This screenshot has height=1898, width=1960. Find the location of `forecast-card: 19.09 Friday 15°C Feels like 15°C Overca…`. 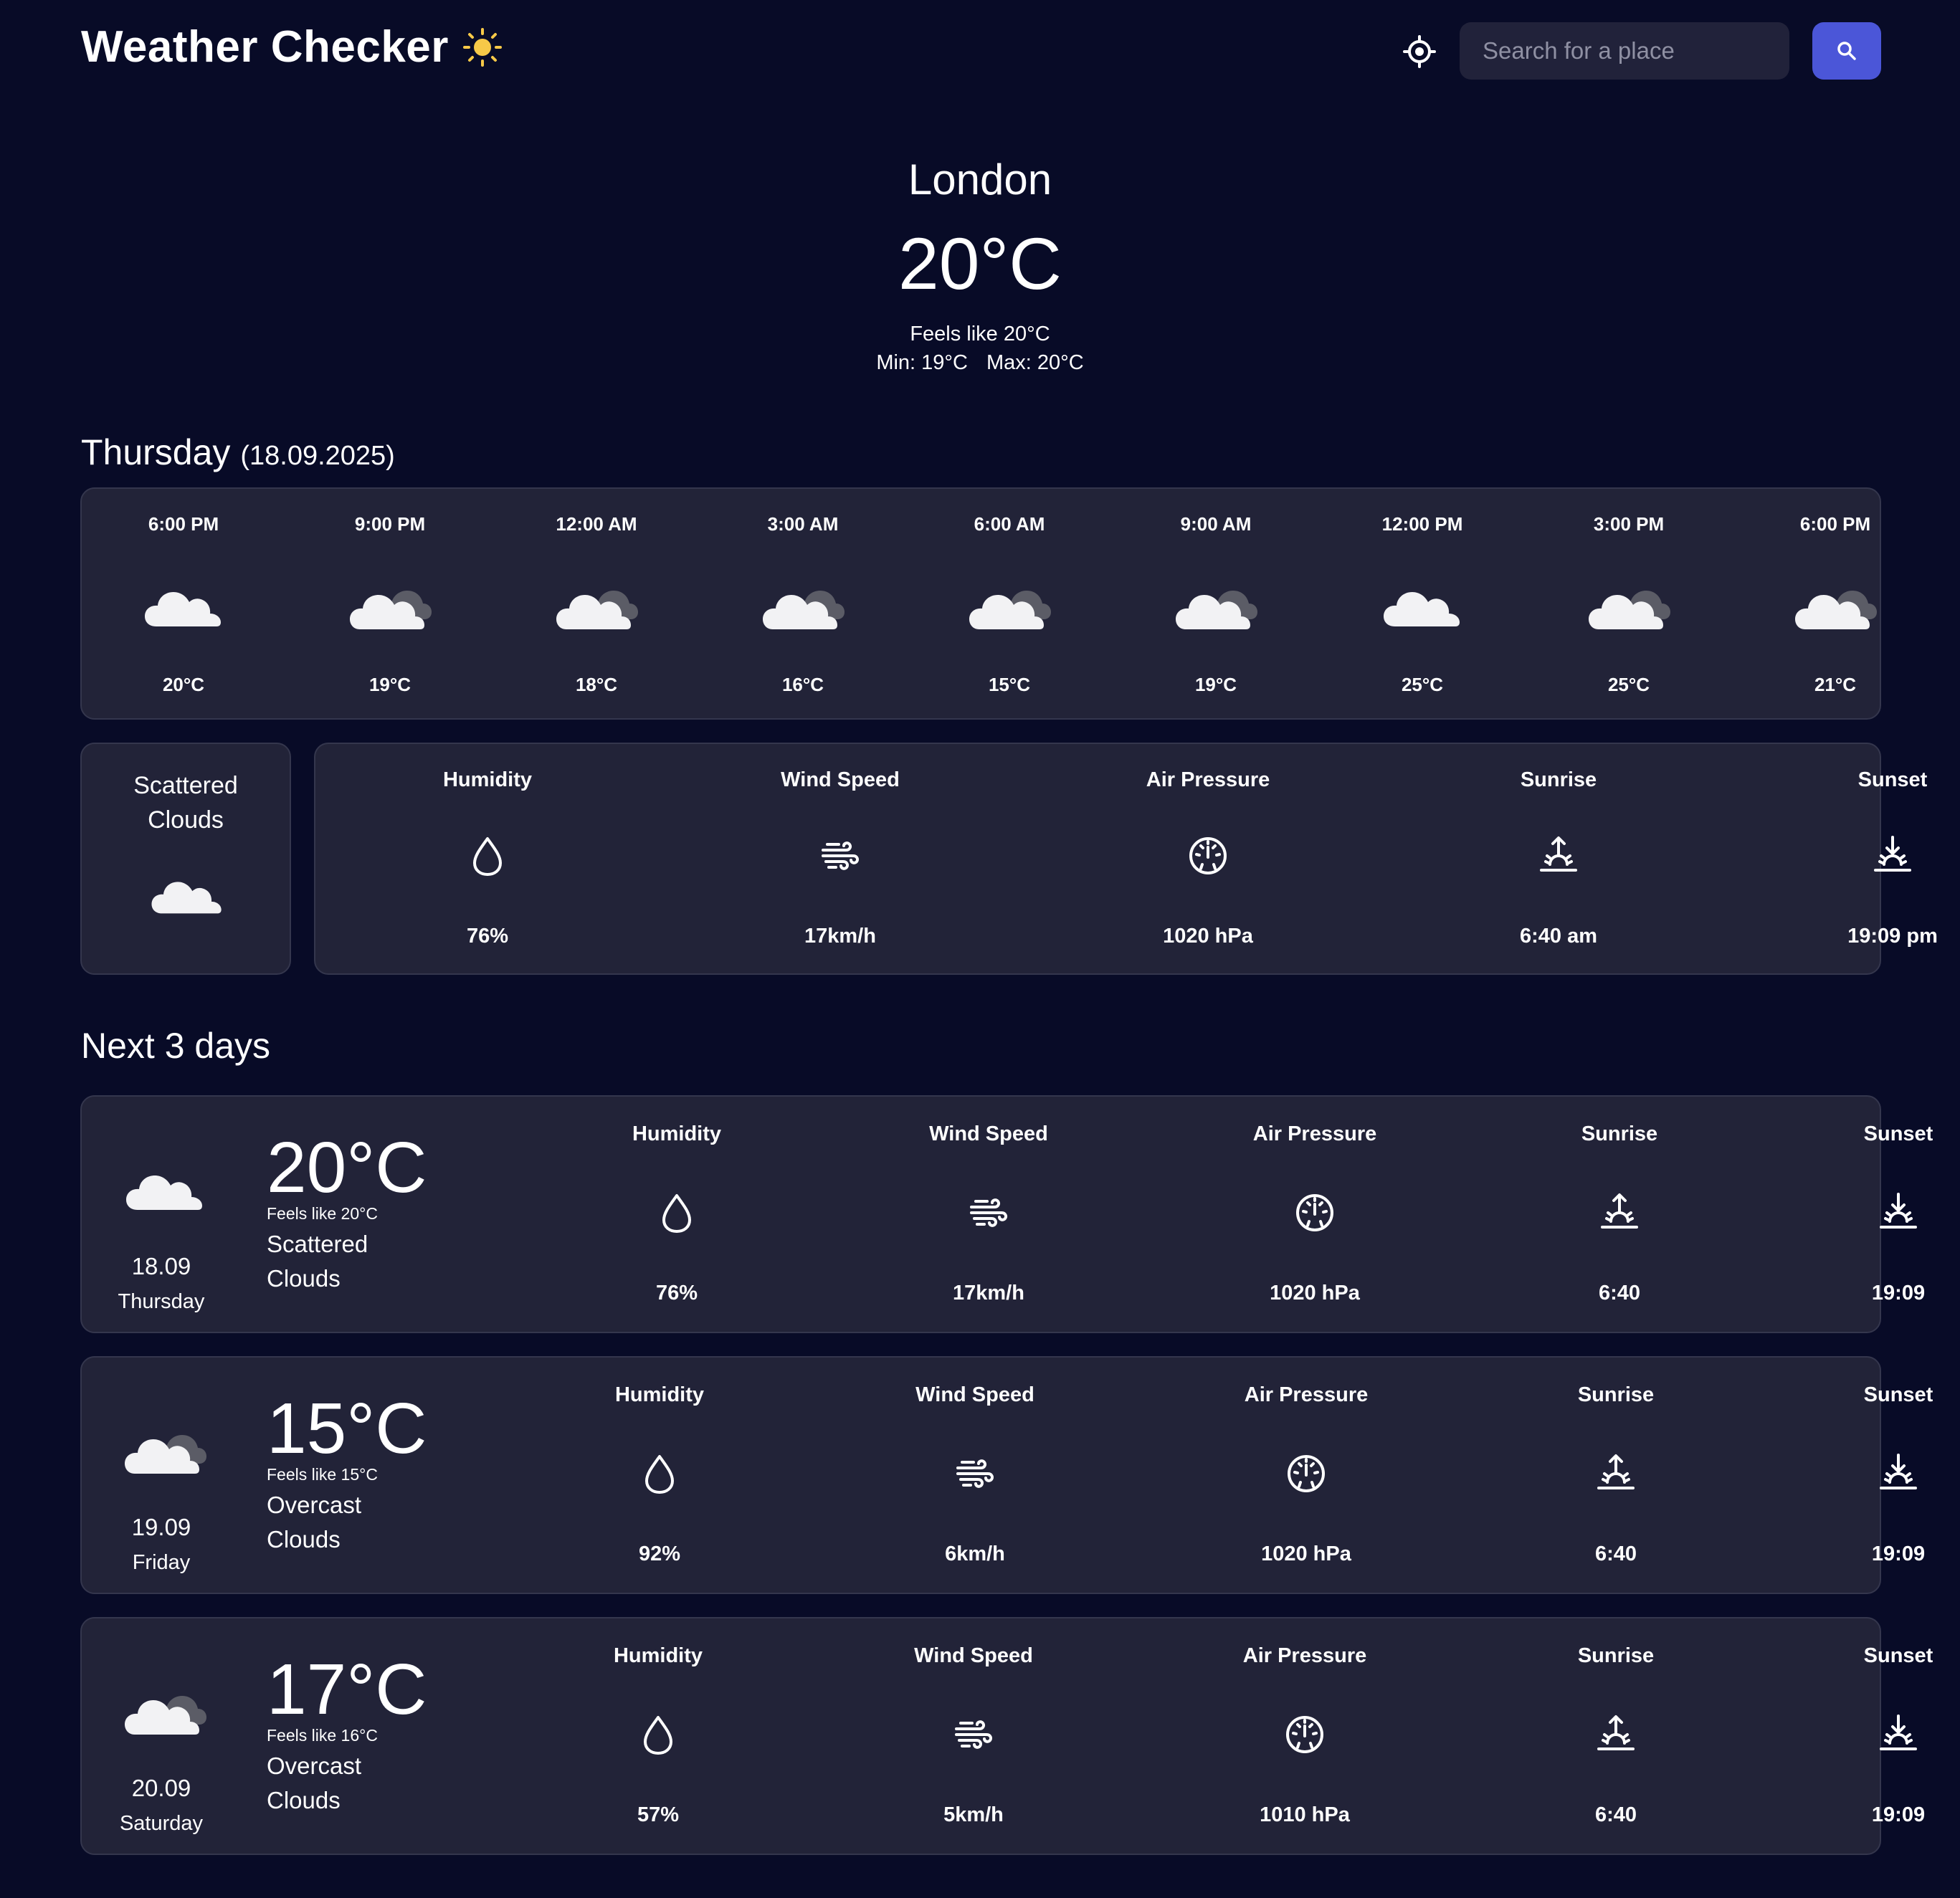

forecast-card: 19.09 Friday 15°C Feels like 15°C Overca… is located at coordinates (1006, 1475).